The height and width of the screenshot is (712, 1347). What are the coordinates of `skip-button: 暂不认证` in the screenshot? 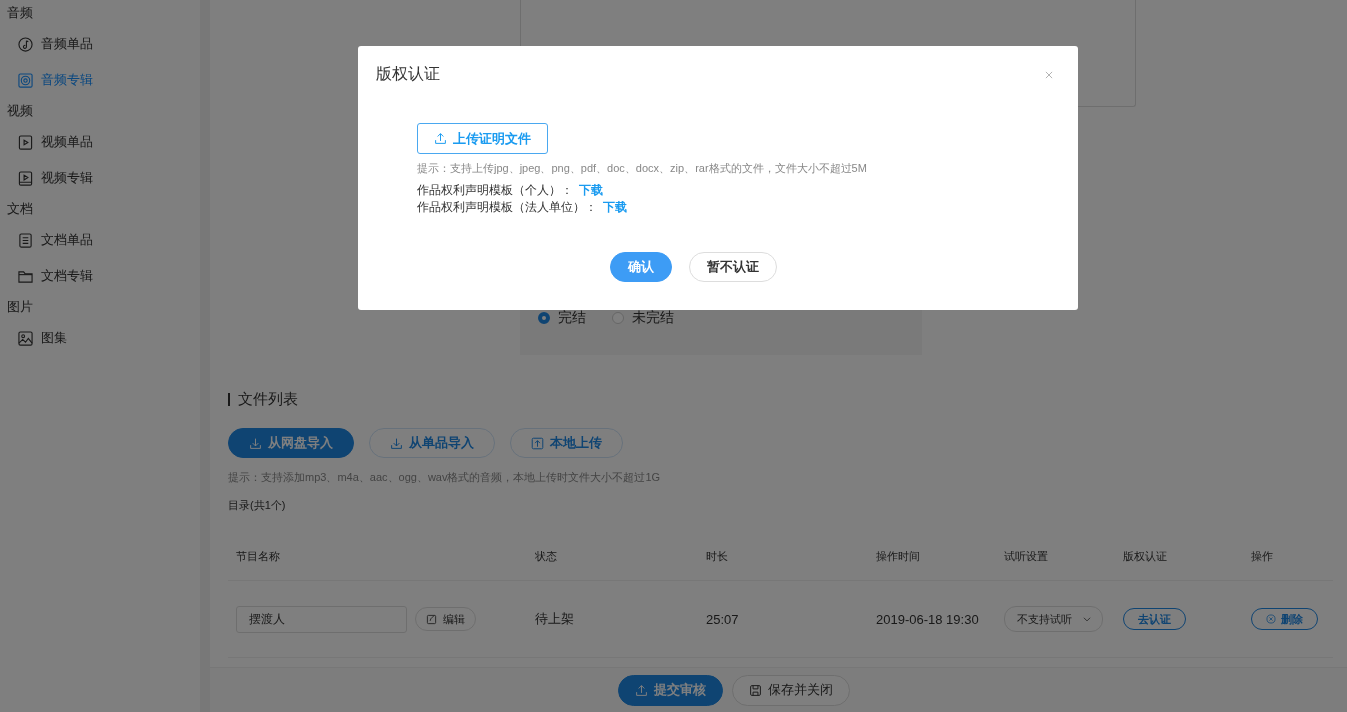 It's located at (732, 267).